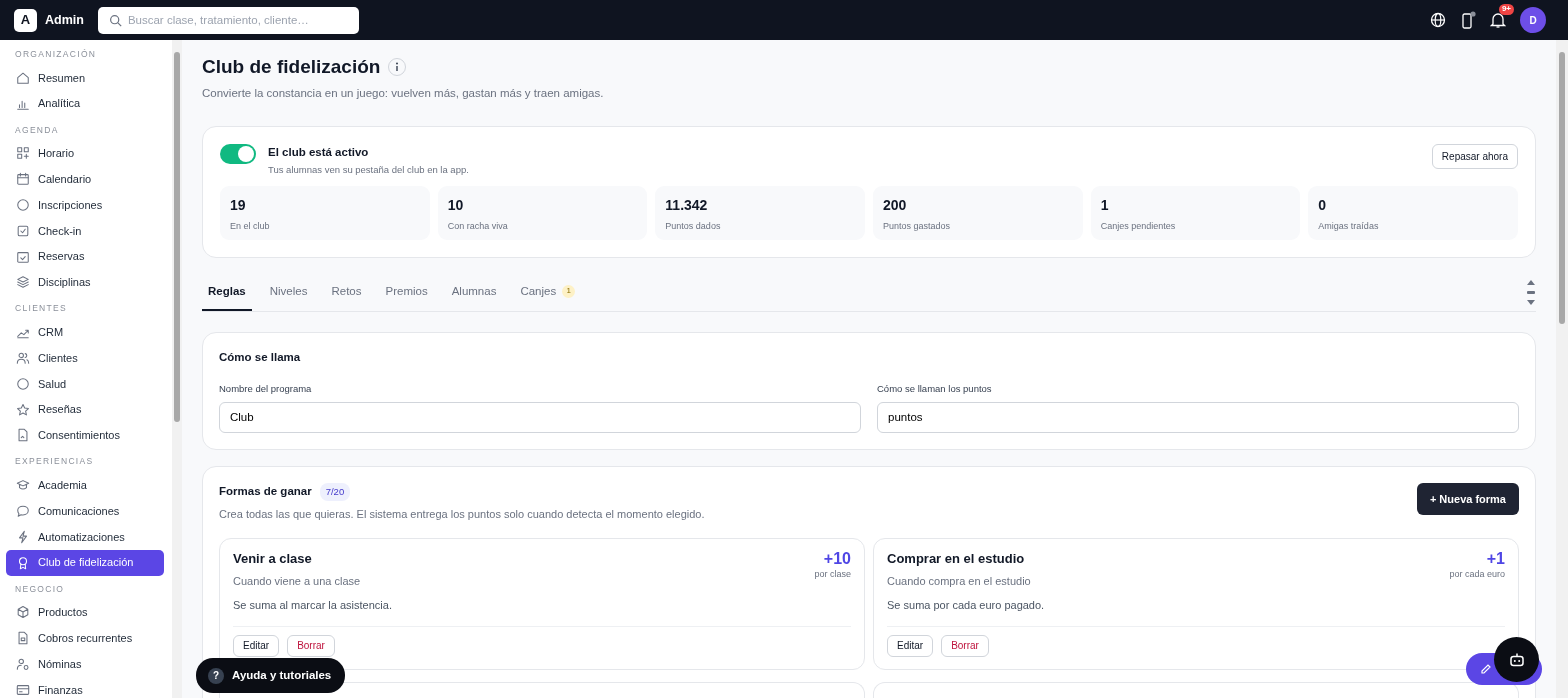  What do you see at coordinates (23, 485) in the screenshot?
I see `graduation-cap-icon` at bounding box center [23, 485].